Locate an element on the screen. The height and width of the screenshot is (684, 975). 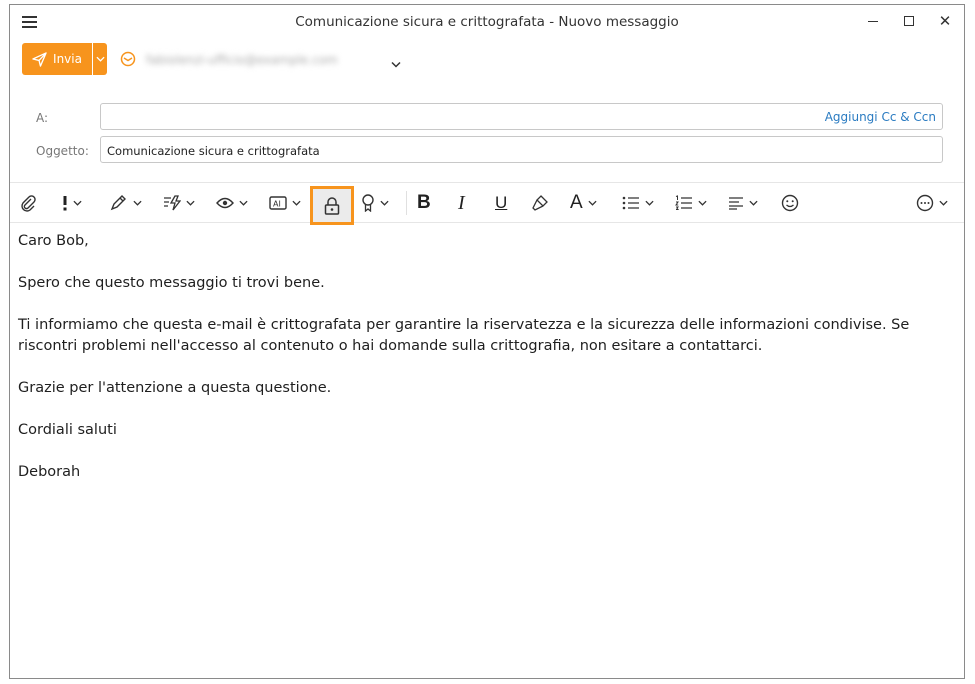
send-group: Invia is located at coordinates (64, 59).